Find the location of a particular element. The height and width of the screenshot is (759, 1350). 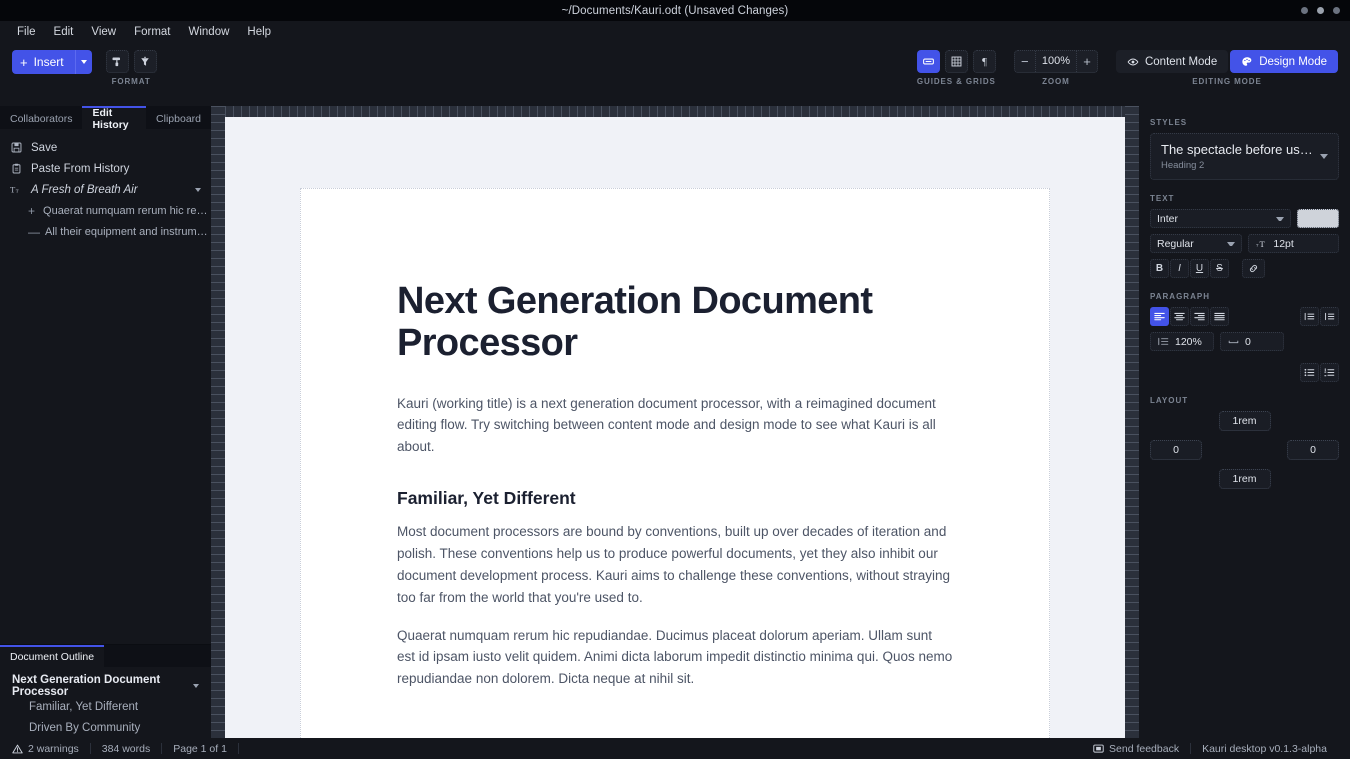

insert-dropdown-button is located at coordinates (83, 62).